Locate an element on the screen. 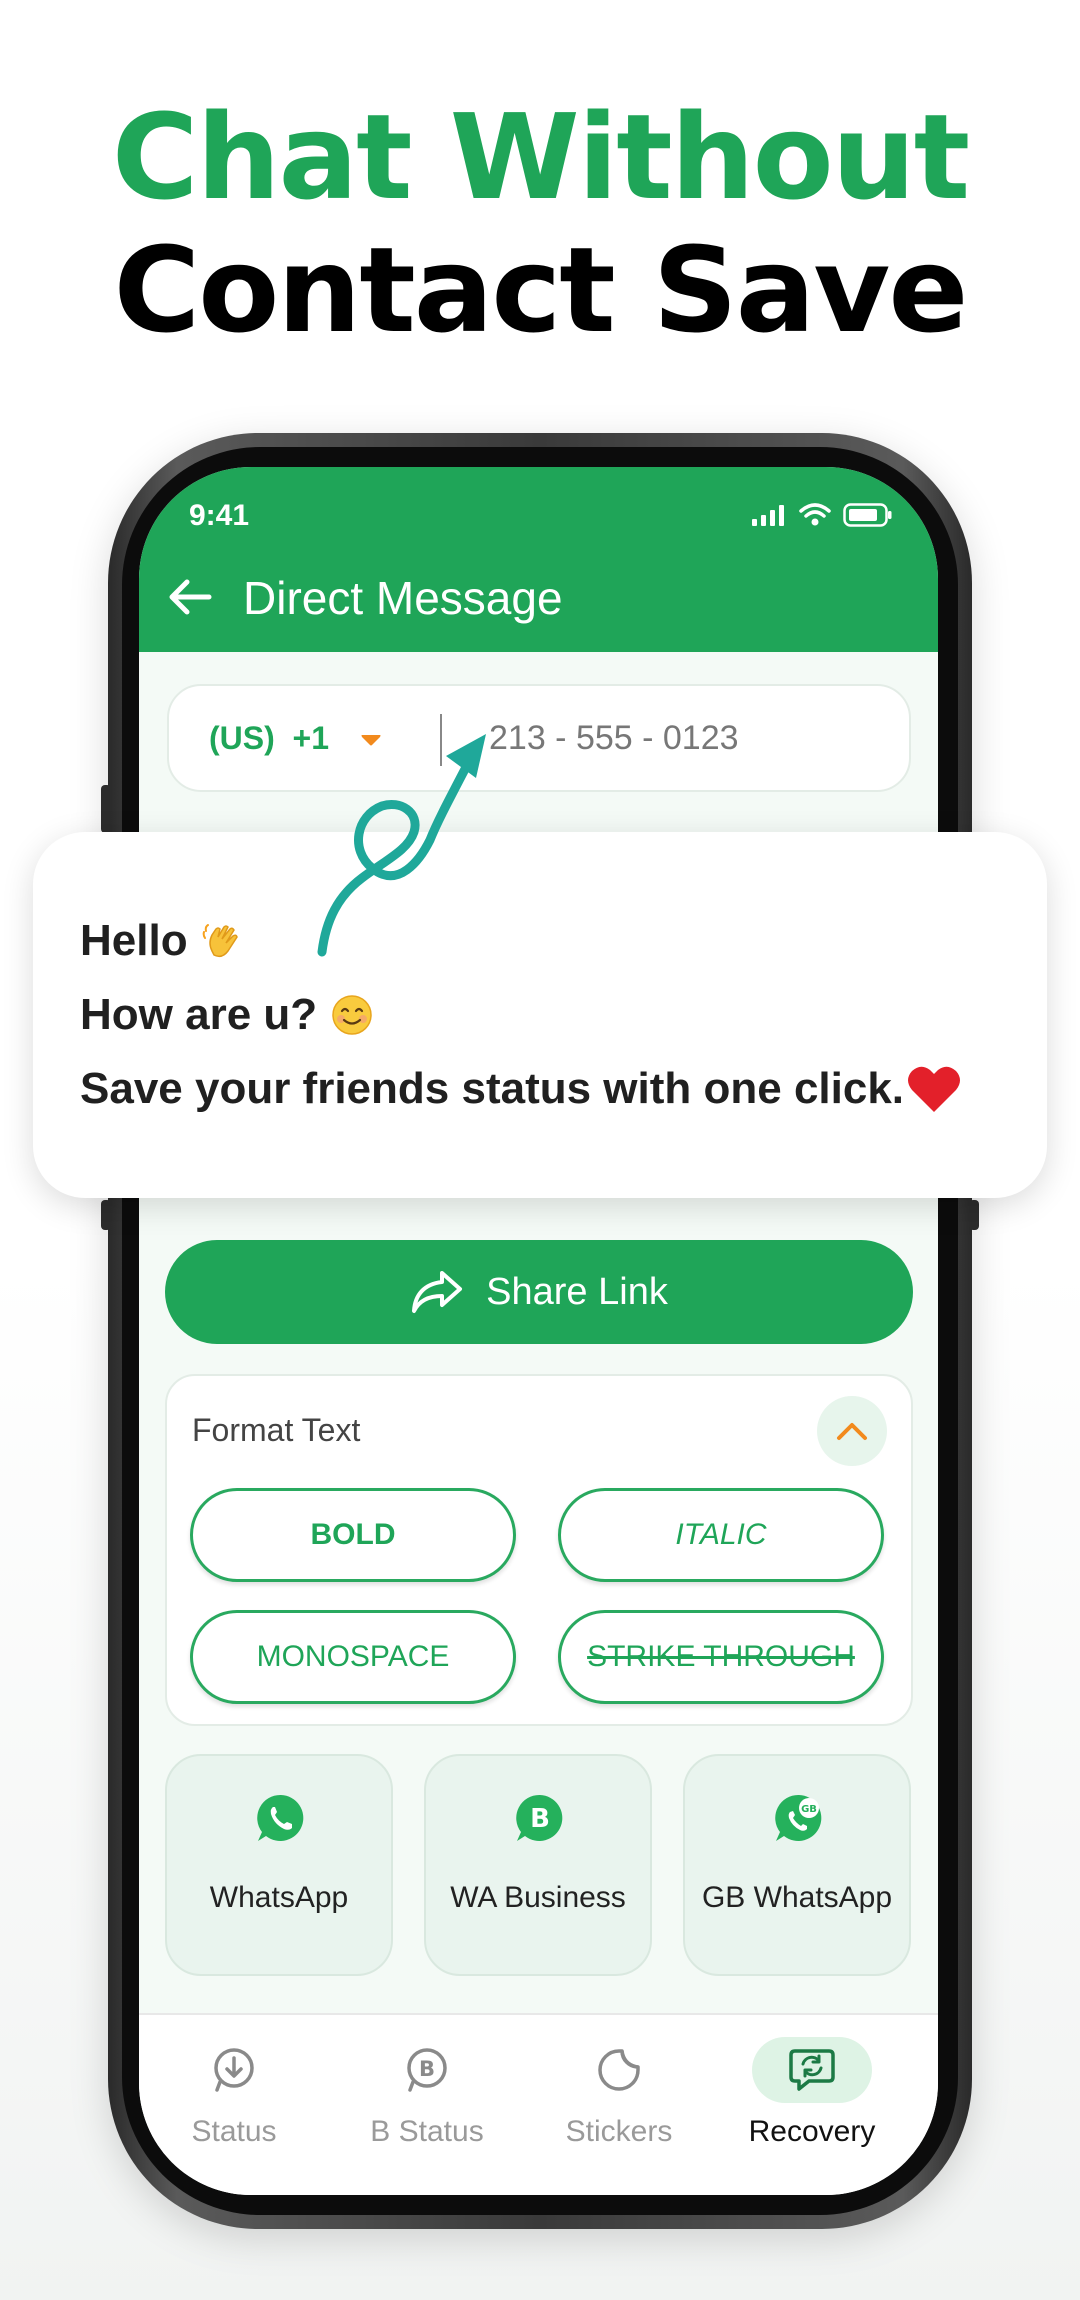  app-bar: 9:41 Direct Message is located at coordinates (538, 559).